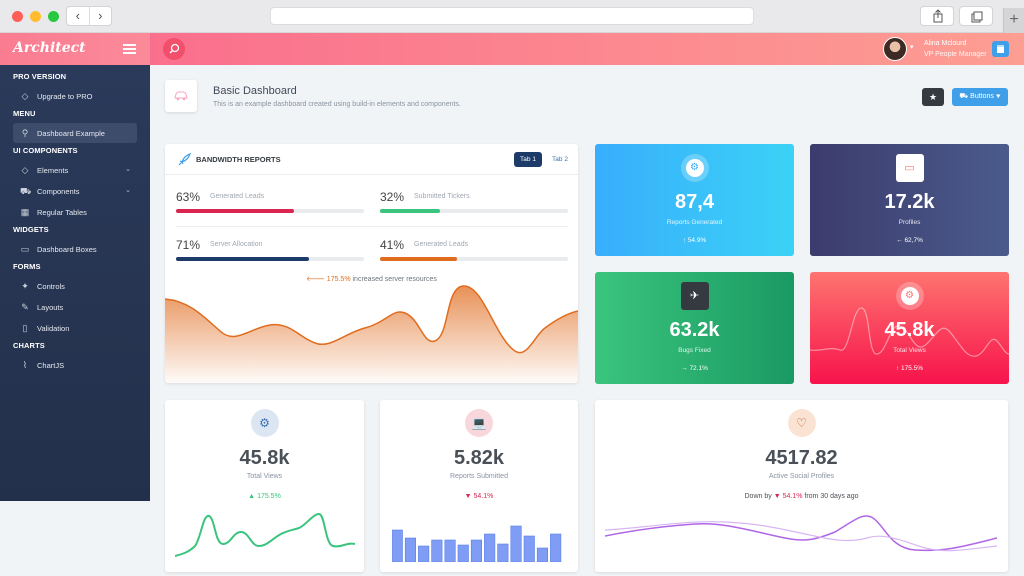  I want to click on share-button, so click(937, 16).